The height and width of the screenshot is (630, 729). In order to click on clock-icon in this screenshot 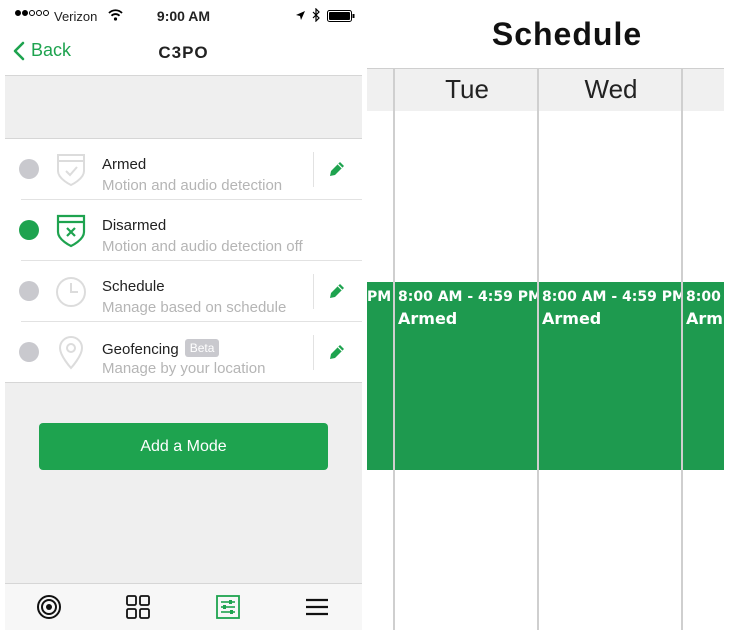, I will do `click(71, 292)`.